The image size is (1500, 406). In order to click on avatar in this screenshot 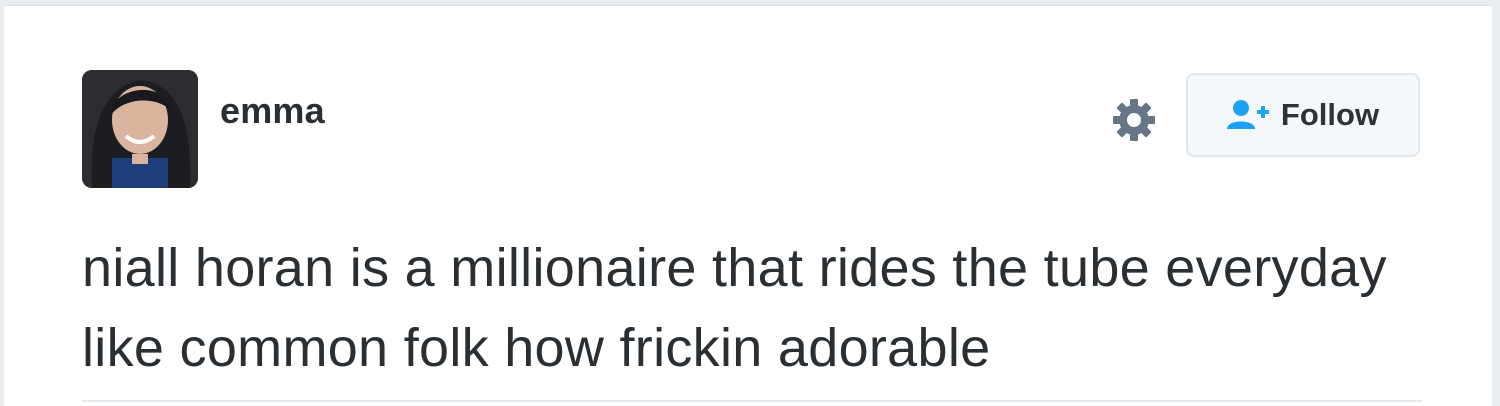, I will do `click(140, 129)`.